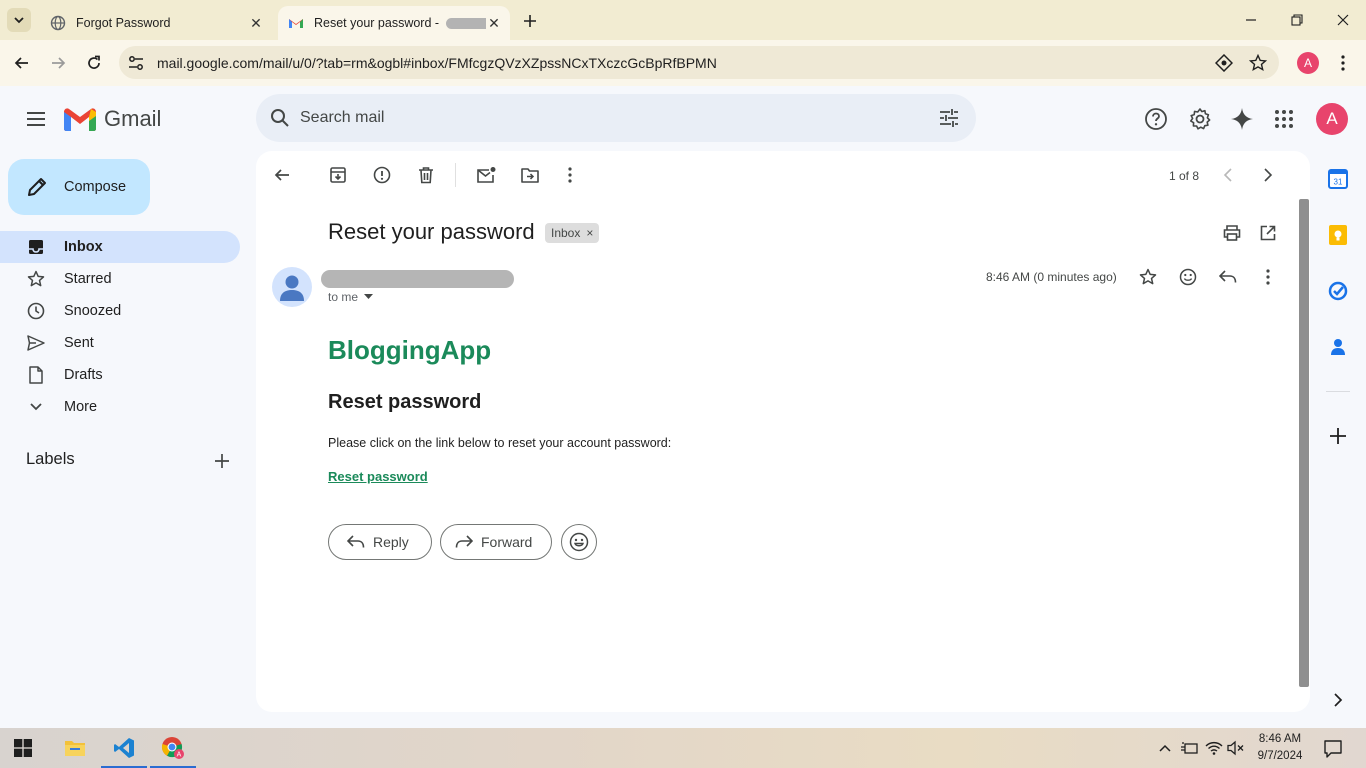 The width and height of the screenshot is (1366, 768). Describe the element at coordinates (173, 748) in the screenshot. I see `taskbar-chrome: A` at that location.